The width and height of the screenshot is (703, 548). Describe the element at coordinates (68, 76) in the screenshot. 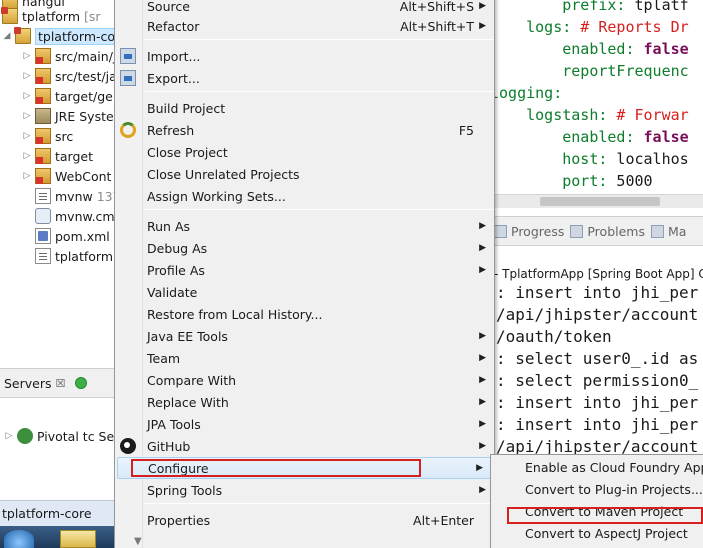

I see `tree-row-src-test: ▷ src/test/ja` at that location.